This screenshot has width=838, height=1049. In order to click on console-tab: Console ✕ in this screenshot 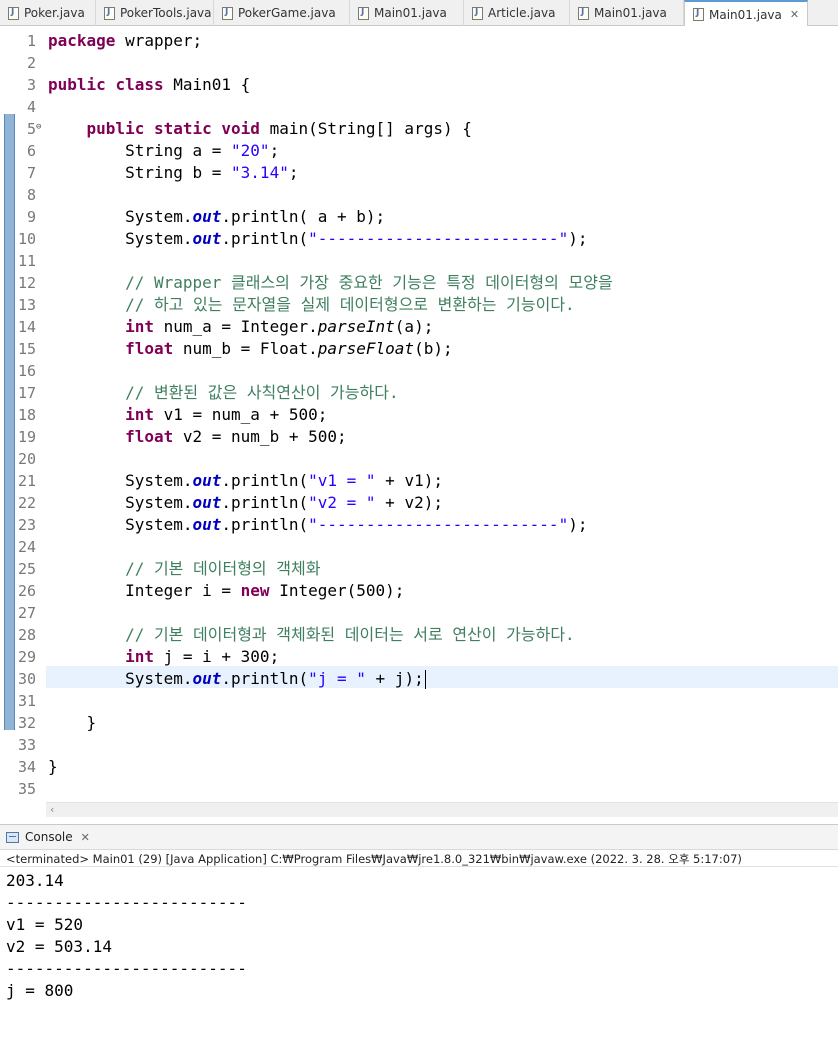, I will do `click(419, 837)`.